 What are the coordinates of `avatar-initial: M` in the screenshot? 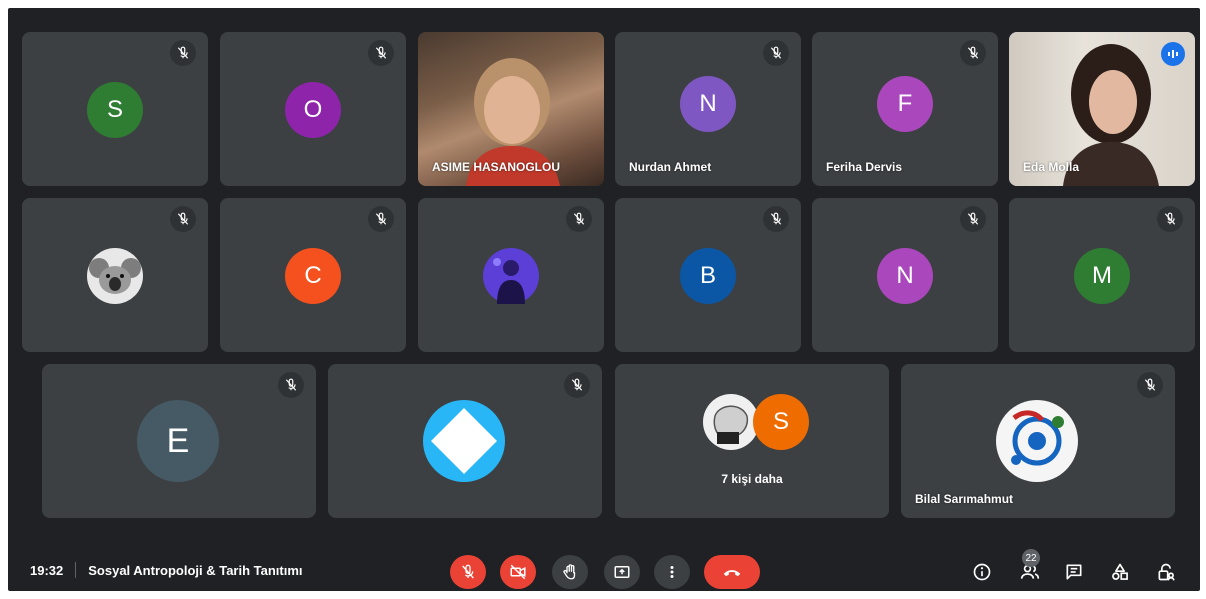 It's located at (1102, 275).